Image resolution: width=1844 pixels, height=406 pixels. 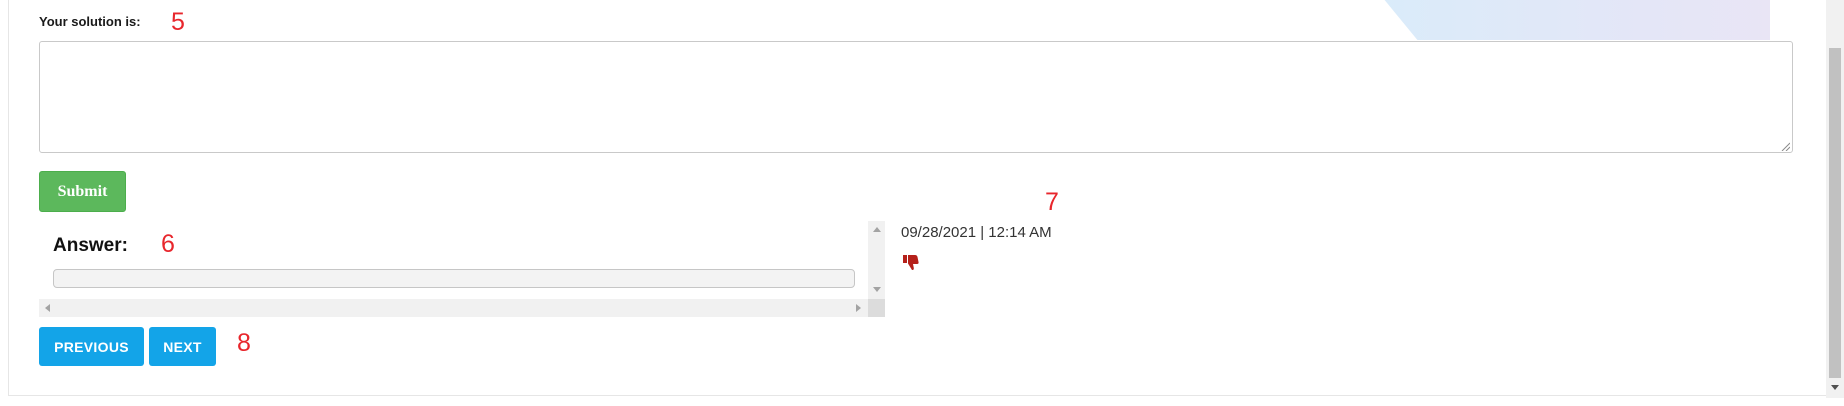 What do you see at coordinates (858, 308) in the screenshot?
I see `scroll-right-arrow-icon` at bounding box center [858, 308].